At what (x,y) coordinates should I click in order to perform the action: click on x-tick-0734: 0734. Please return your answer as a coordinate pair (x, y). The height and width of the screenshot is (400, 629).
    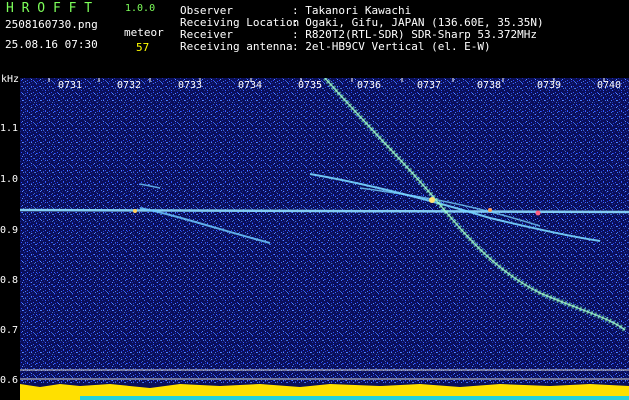
    Looking at the image, I should click on (250, 85).